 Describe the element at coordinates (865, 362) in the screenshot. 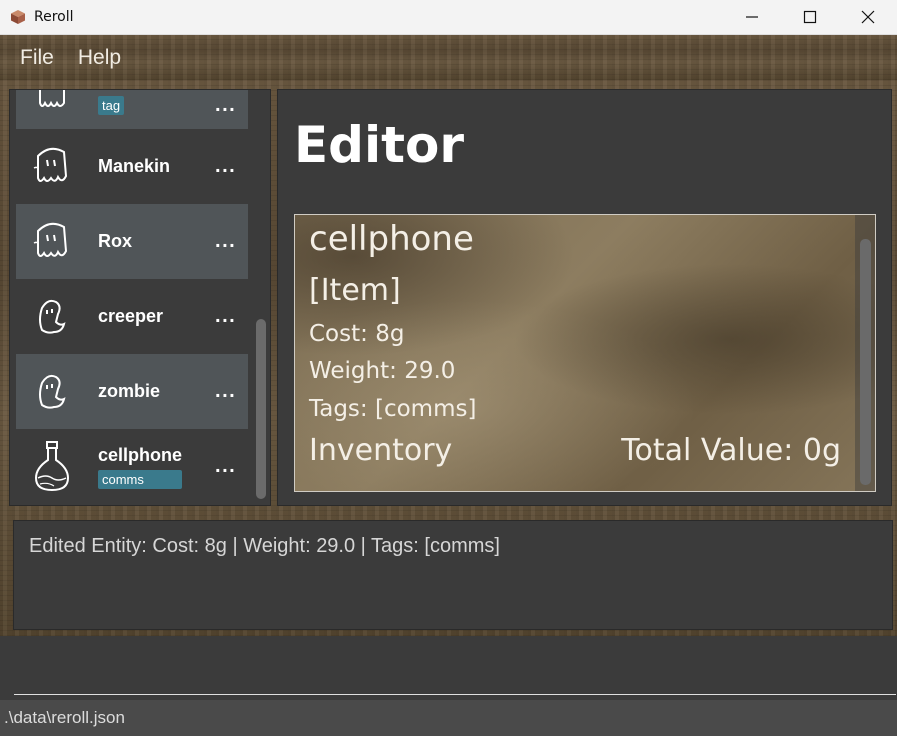

I see `card-scrollbar-thumb` at that location.